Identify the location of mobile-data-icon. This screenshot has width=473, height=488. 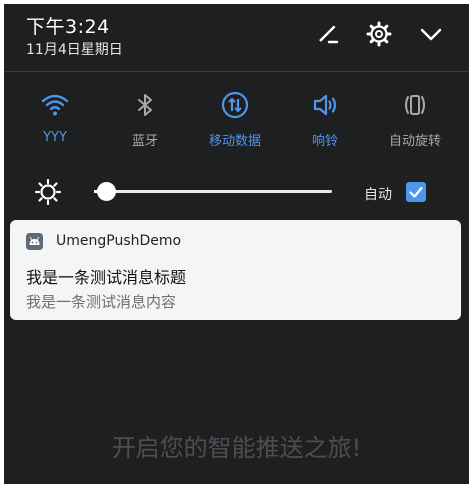
(235, 105).